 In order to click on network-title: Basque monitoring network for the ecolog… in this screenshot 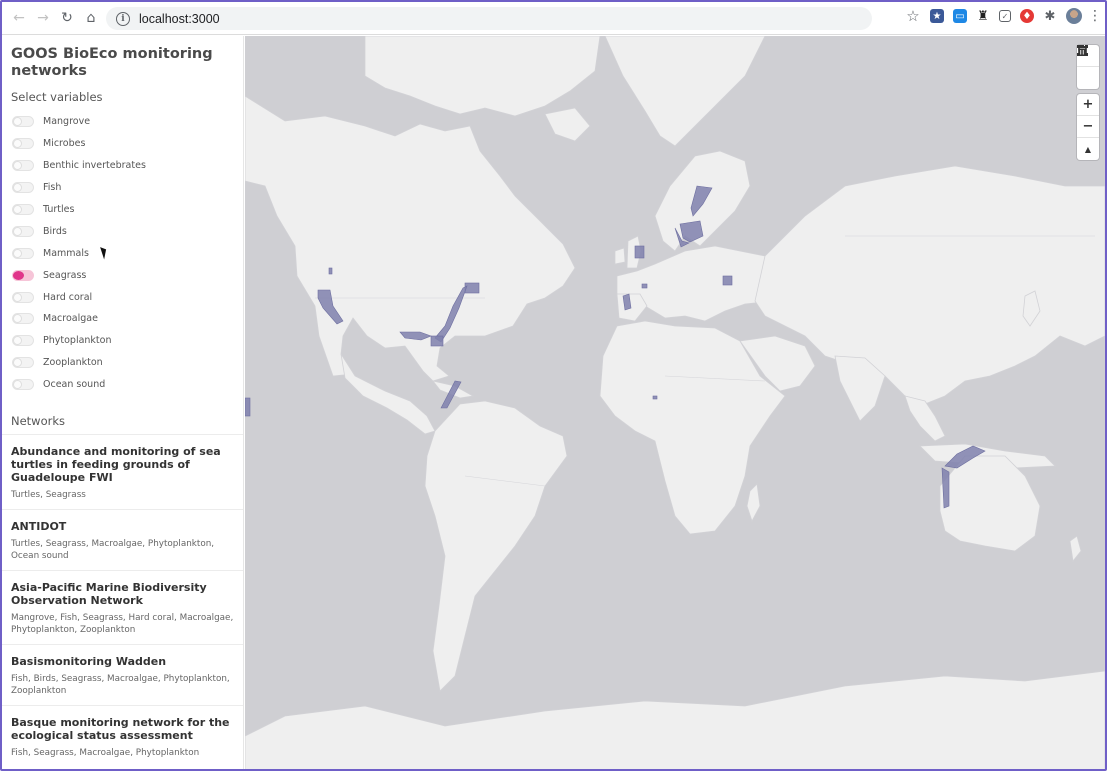, I will do `click(123, 729)`.